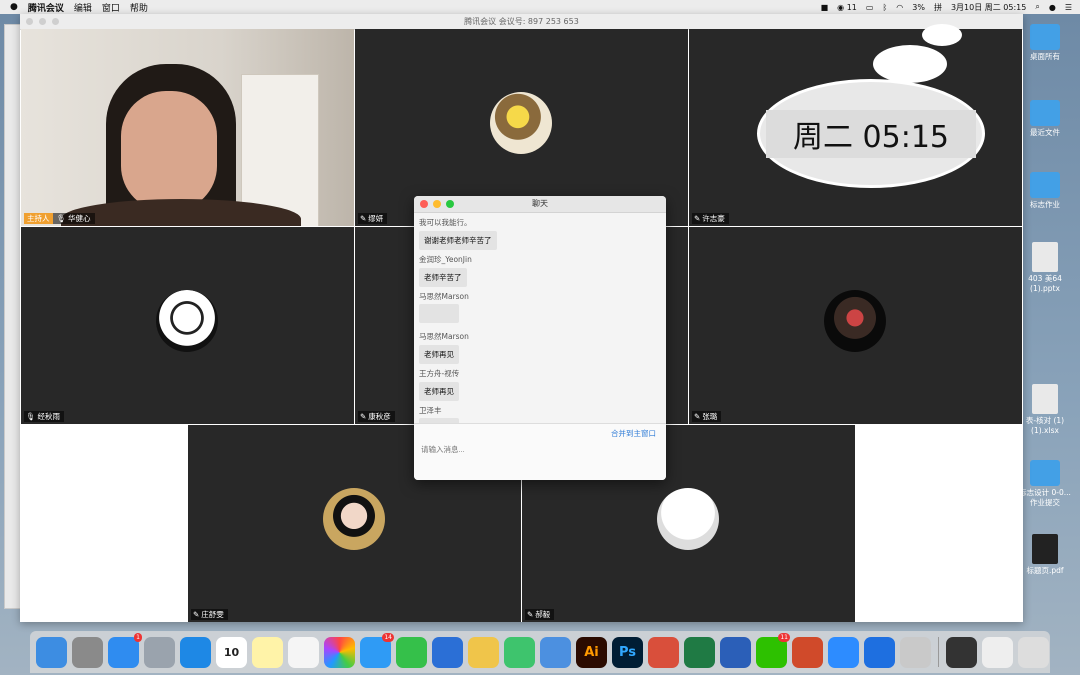  Describe the element at coordinates (855, 325) in the screenshot. I see `video-tile: ✎ 张璐` at that location.